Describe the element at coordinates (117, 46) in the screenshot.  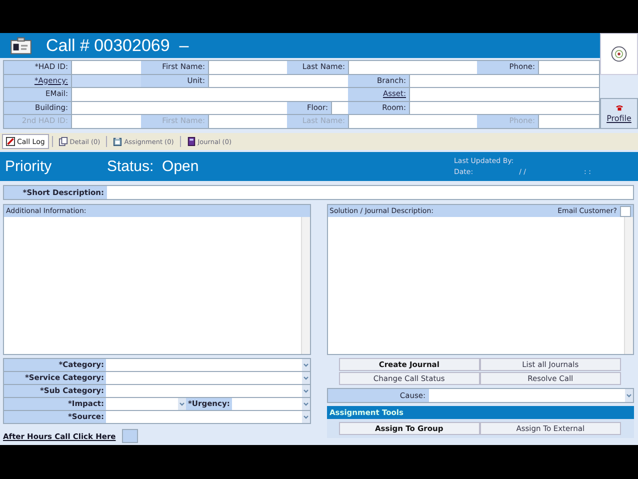
I see `window-title: Call # 00302069 –` at that location.